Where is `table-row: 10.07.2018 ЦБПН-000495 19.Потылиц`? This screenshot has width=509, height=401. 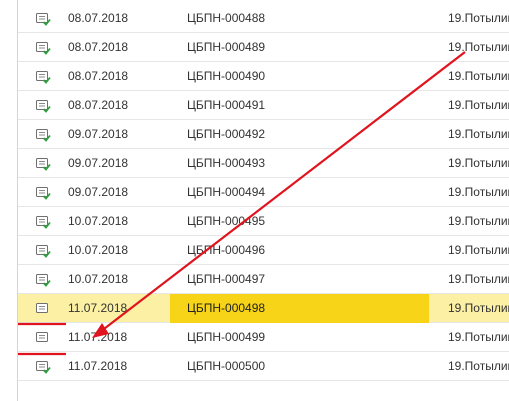 table-row: 10.07.2018 ЦБПН-000495 19.Потылиц is located at coordinates (263, 221).